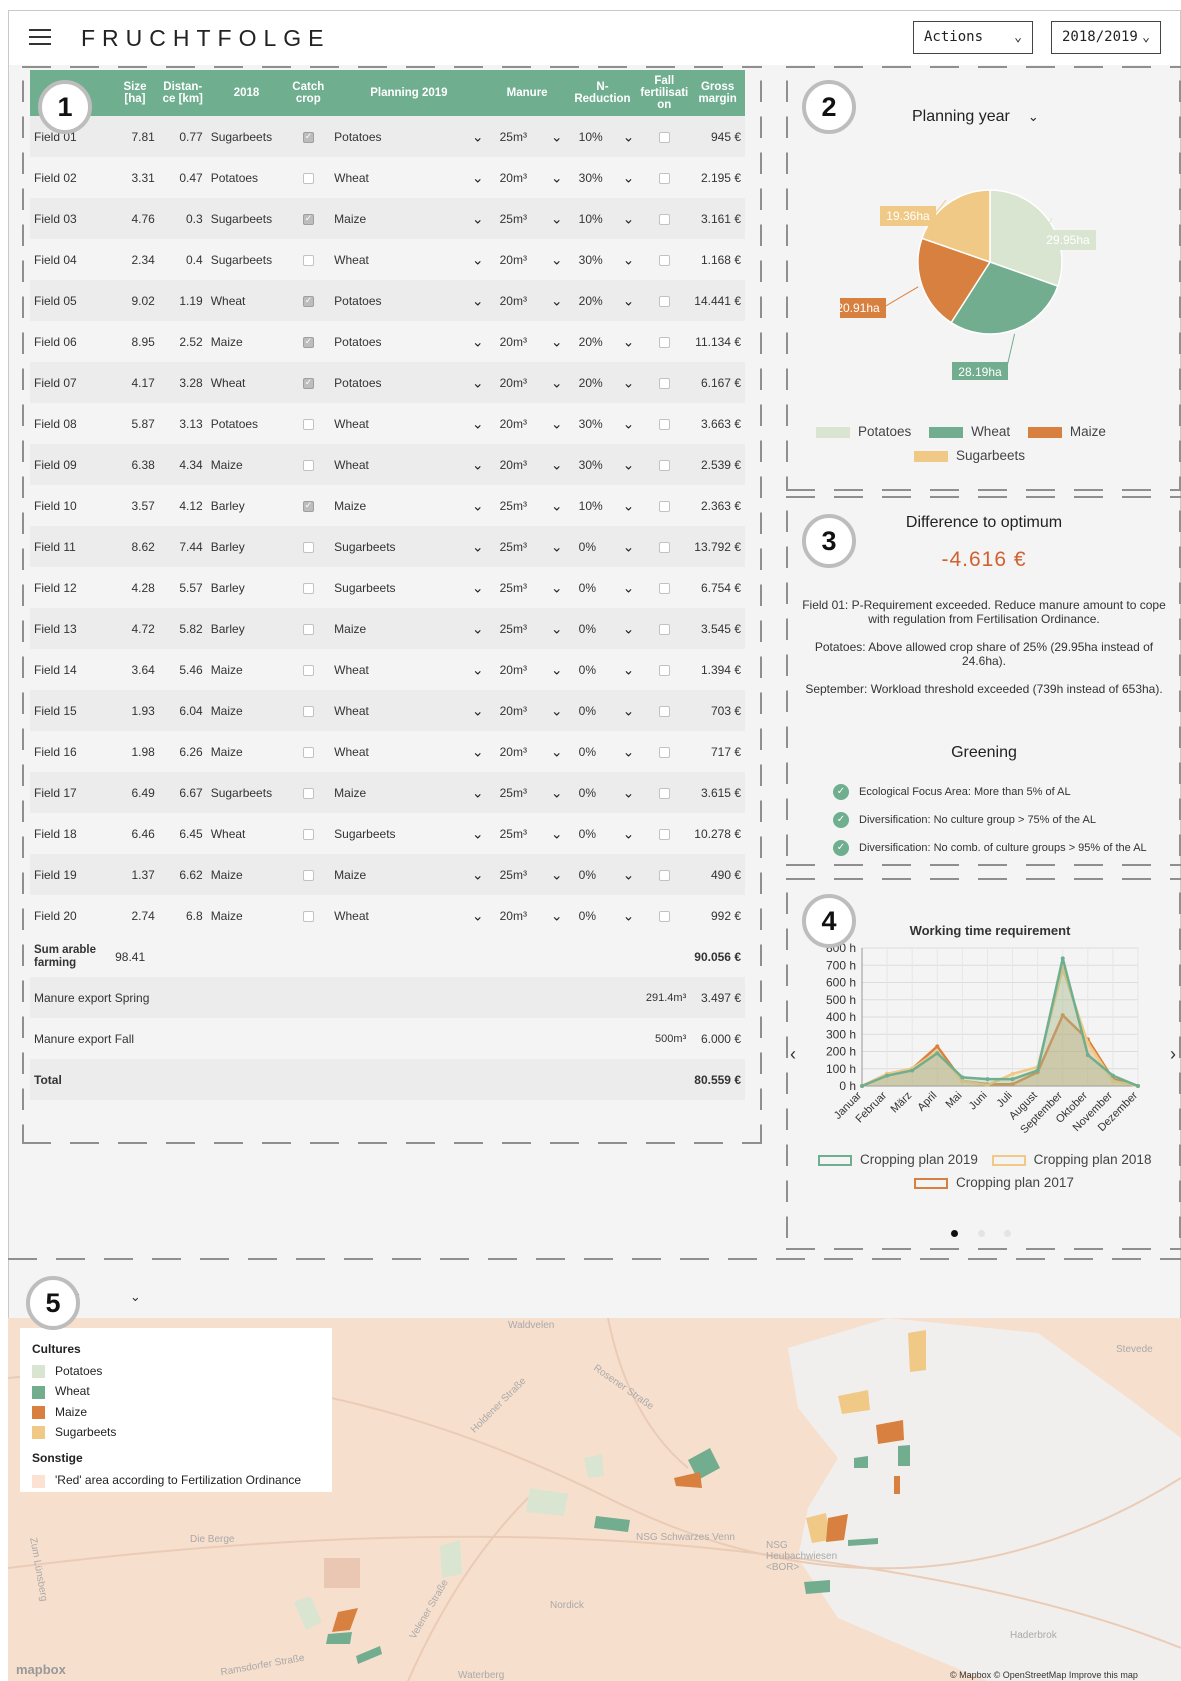 The height and width of the screenshot is (1681, 1181). Describe the element at coordinates (975, 117) in the screenshot. I see `planning-year-dropdown: Planning year ⌄` at that location.